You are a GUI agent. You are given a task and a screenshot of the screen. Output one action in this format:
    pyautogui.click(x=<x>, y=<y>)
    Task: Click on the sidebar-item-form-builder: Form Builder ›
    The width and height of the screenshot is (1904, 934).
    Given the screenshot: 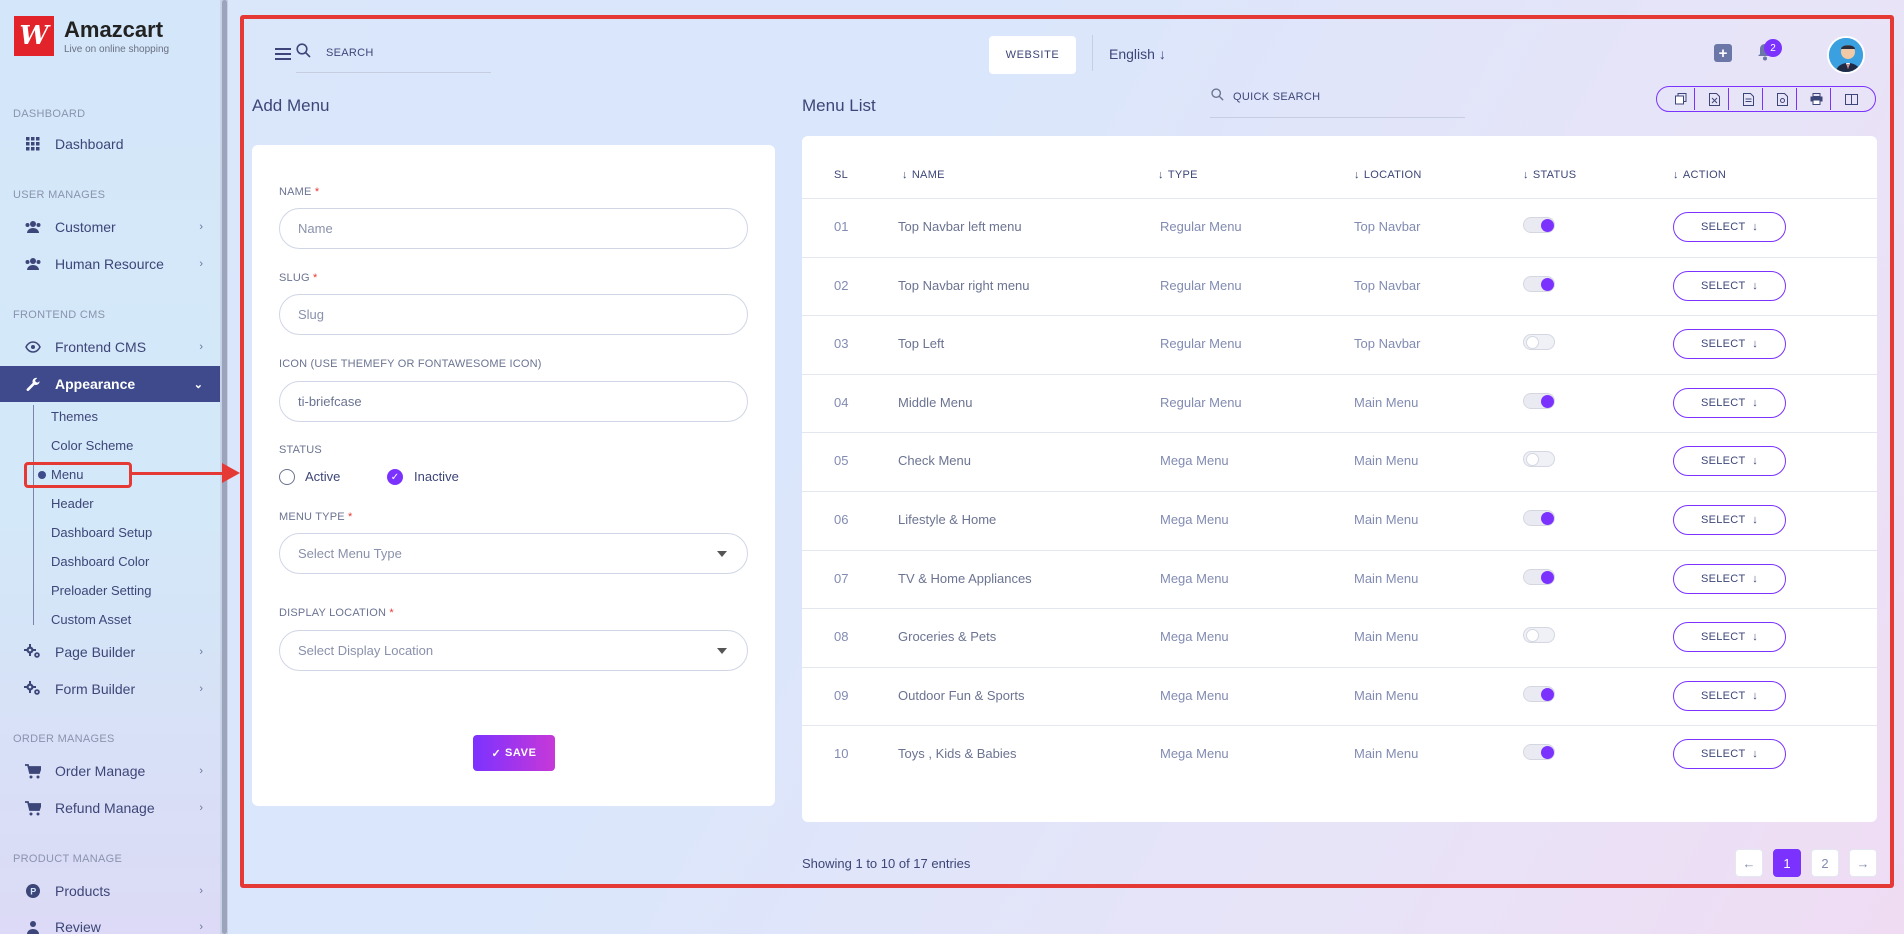 What is the action you would take?
    pyautogui.click(x=110, y=689)
    